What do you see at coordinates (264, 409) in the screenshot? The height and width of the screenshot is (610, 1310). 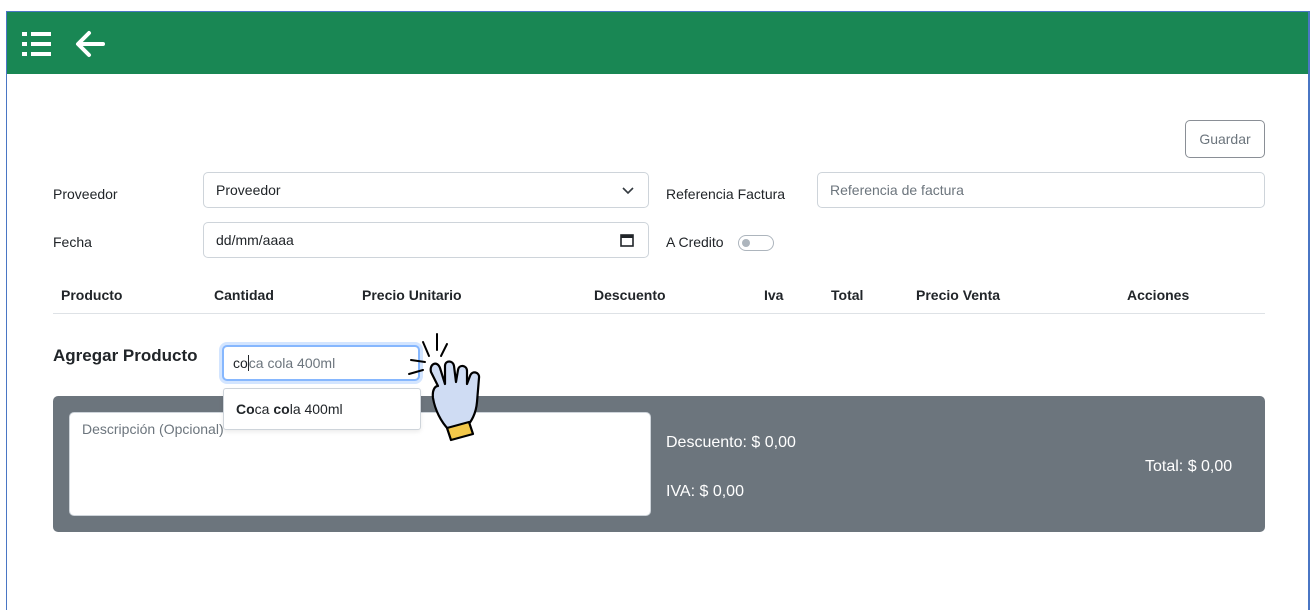 I see `option-text: ca` at bounding box center [264, 409].